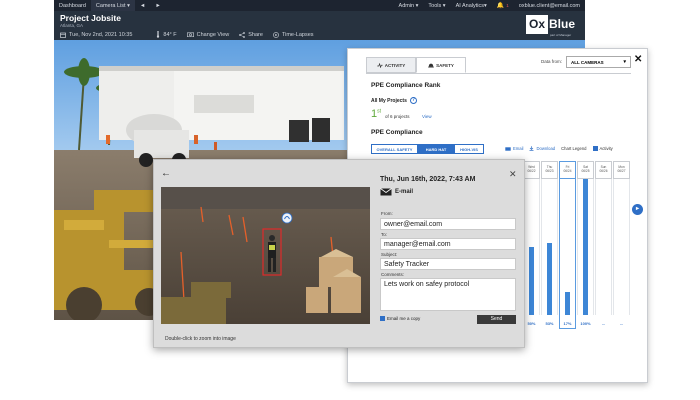 The width and height of the screenshot is (700, 400). What do you see at coordinates (297, 34) in the screenshot?
I see `timelapses-label: Time-Lapses` at bounding box center [297, 34].